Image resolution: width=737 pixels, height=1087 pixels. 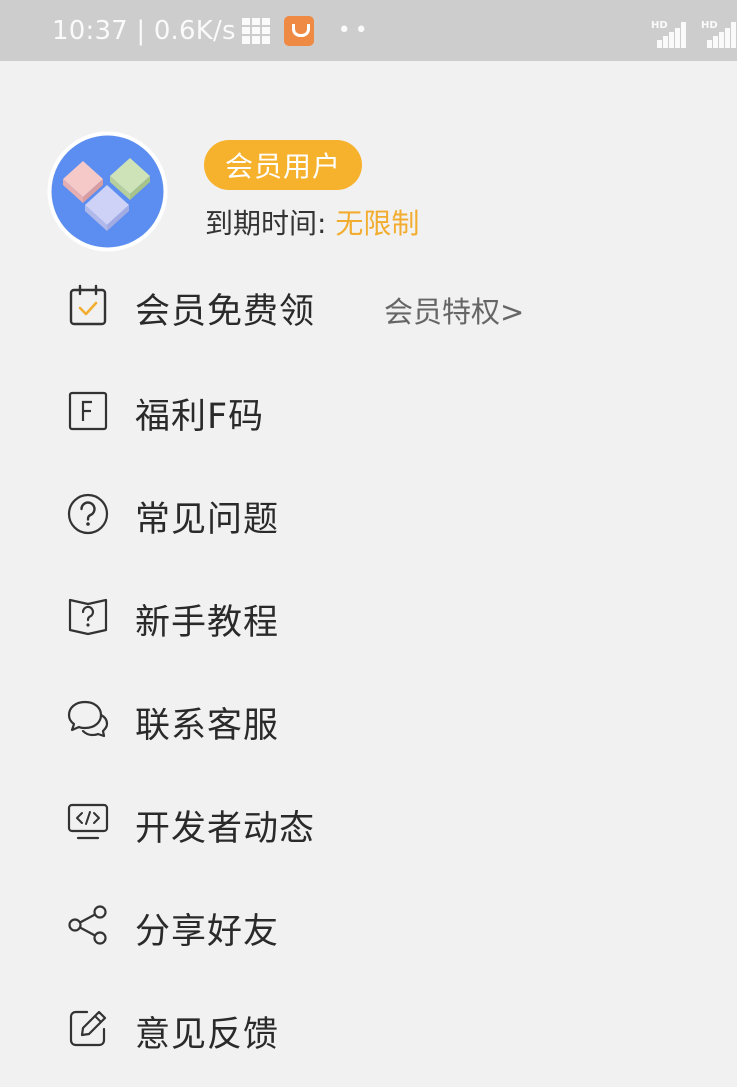 What do you see at coordinates (368, 306) in the screenshot?
I see `menu-item-free-membership: 会员免费领 会员特权>` at bounding box center [368, 306].